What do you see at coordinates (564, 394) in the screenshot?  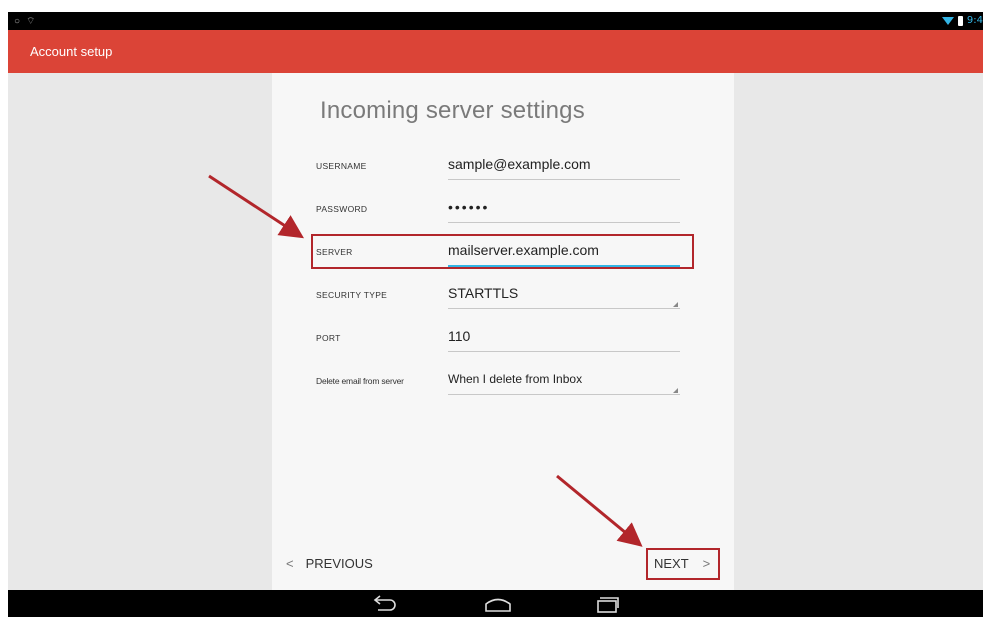 I see `delete-email-underline` at bounding box center [564, 394].